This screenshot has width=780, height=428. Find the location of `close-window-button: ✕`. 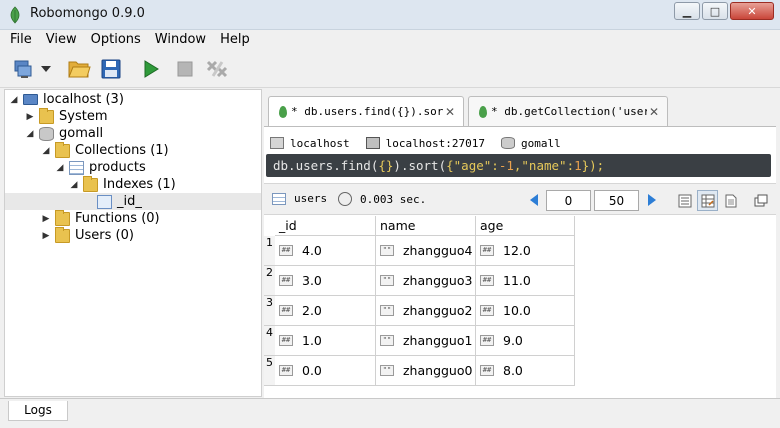

close-window-button: ✕ is located at coordinates (752, 11).